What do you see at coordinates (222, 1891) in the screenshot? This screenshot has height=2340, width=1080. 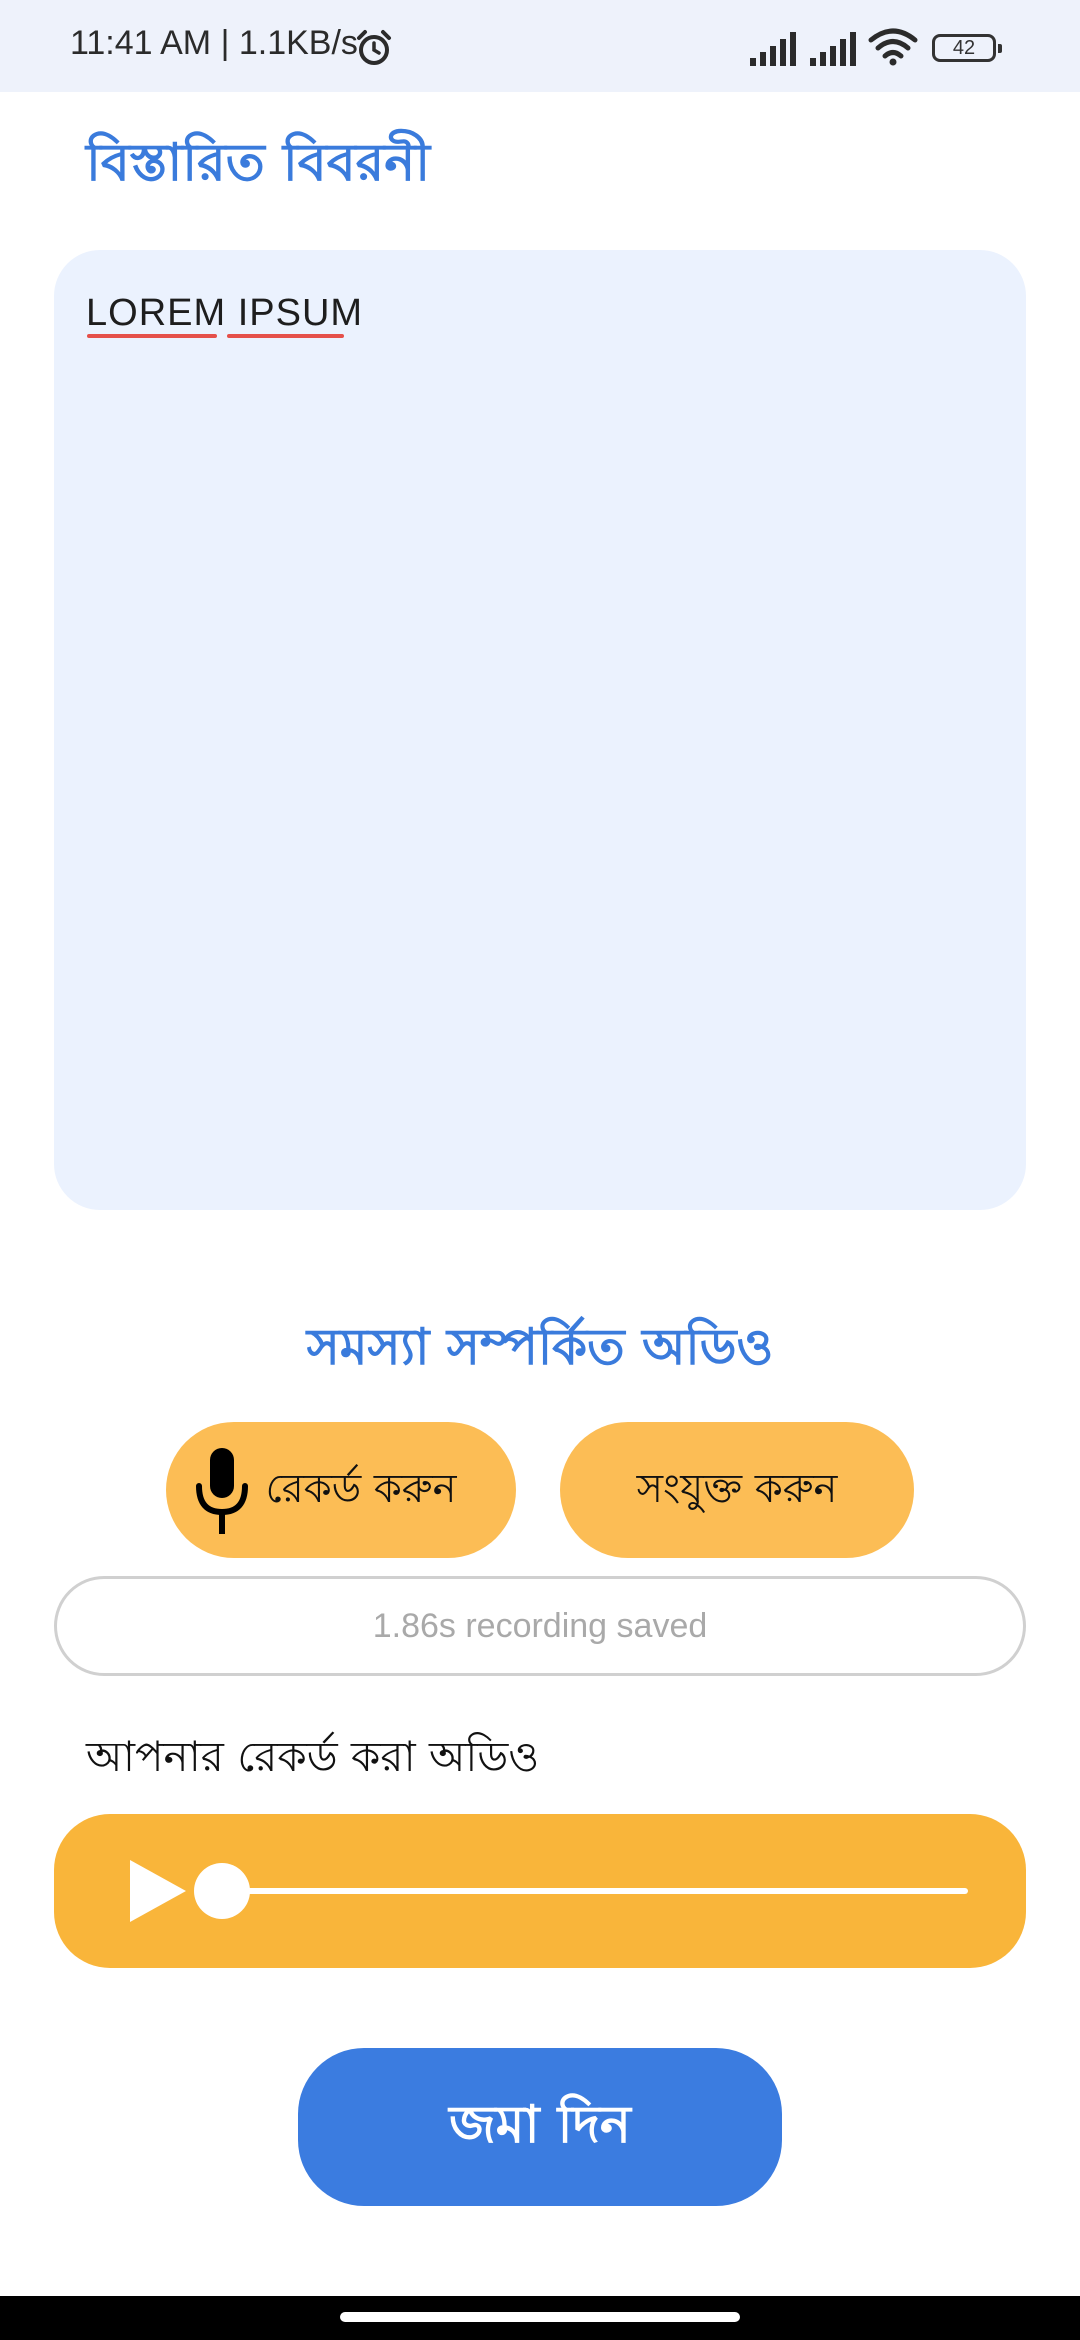 I see `seek-thumb` at bounding box center [222, 1891].